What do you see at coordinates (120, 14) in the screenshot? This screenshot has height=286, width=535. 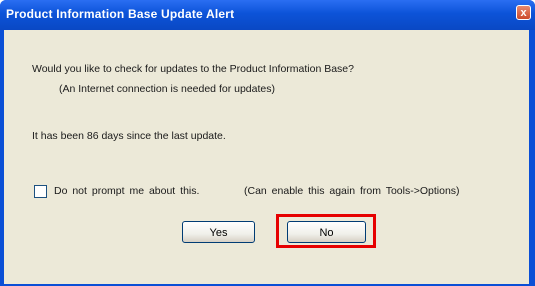 I see `window-title: Product Information Base Update Alert` at bounding box center [120, 14].